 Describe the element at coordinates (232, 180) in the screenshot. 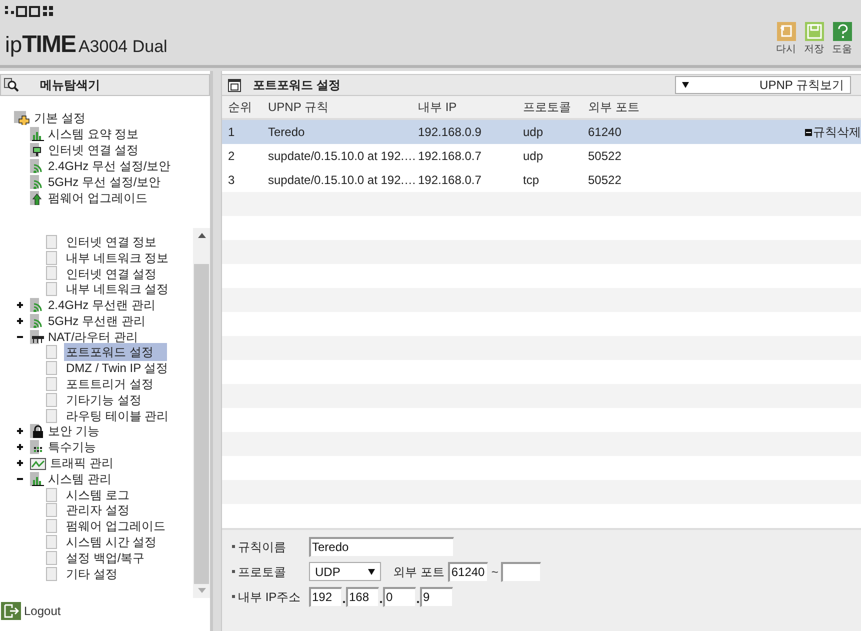

I see `table-cell-text: 3` at that location.